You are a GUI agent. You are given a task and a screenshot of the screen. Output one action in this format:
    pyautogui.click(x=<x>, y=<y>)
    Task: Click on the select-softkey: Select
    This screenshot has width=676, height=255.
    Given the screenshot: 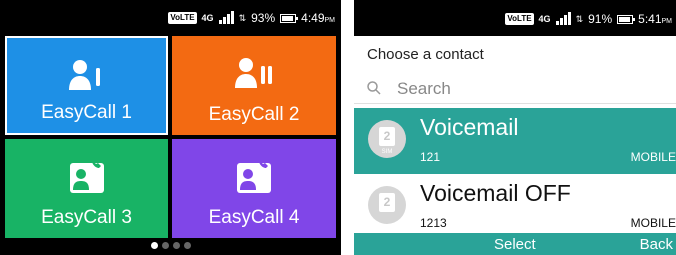 What is the action you would take?
    pyautogui.click(x=515, y=244)
    